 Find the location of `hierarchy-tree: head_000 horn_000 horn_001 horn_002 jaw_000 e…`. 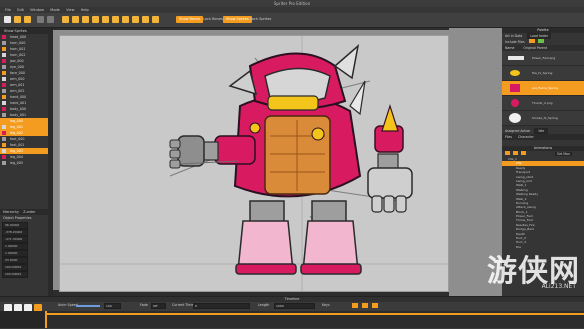

hierarchy-tree: head_000 horn_000 horn_001 horn_002 jaw_000 e… is located at coordinates (24, 100).